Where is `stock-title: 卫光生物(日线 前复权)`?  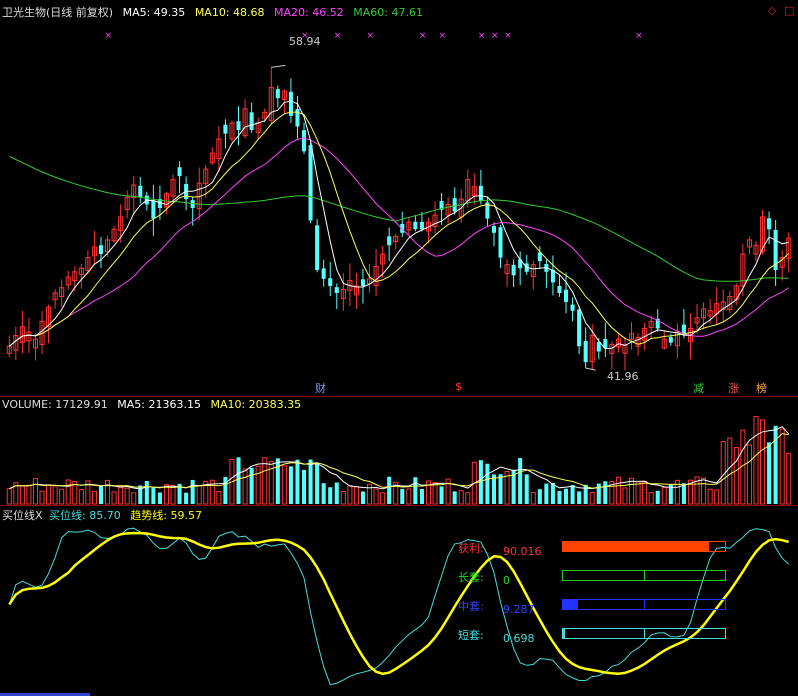 stock-title: 卫光生物(日线 前复权) is located at coordinates (58, 12).